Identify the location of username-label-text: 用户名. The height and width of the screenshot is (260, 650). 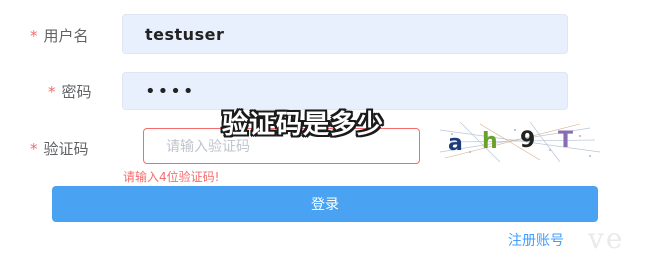
(66, 36).